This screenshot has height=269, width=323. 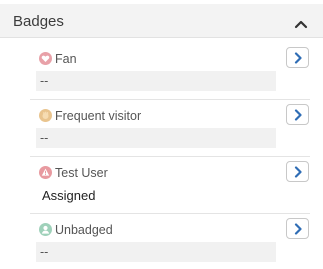 I want to click on panel-header: Badges, so click(x=161, y=21).